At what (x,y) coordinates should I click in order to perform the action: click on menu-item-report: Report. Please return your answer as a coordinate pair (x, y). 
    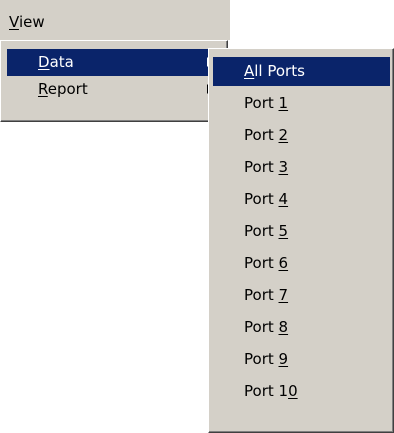
    Looking at the image, I should click on (113, 89).